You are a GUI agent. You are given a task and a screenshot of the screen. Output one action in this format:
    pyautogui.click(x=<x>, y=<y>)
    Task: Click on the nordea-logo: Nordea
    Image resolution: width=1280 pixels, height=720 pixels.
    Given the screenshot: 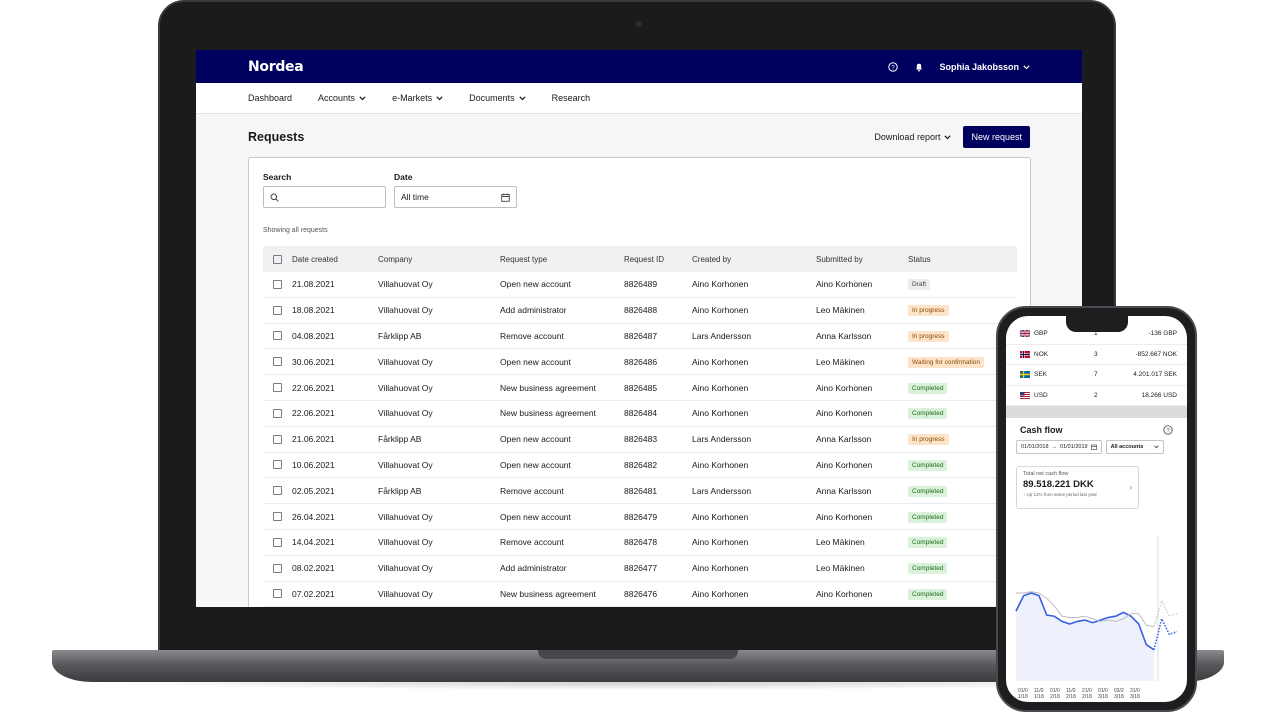 What is the action you would take?
    pyautogui.click(x=276, y=67)
    